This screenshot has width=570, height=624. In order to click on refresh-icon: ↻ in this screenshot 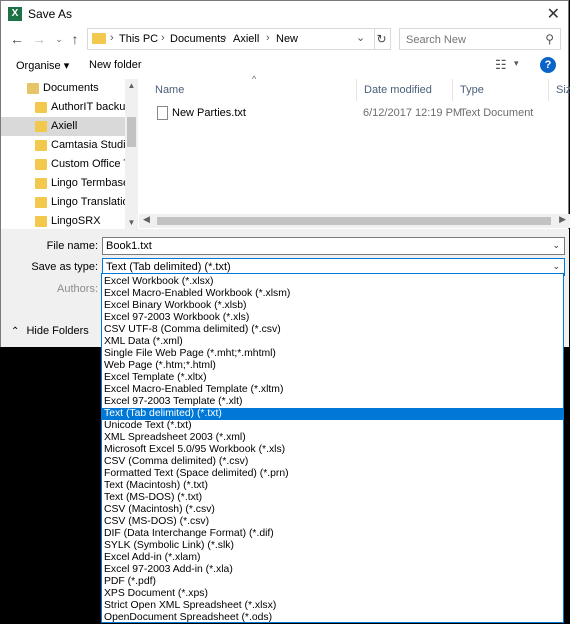, I will do `click(382, 39)`.